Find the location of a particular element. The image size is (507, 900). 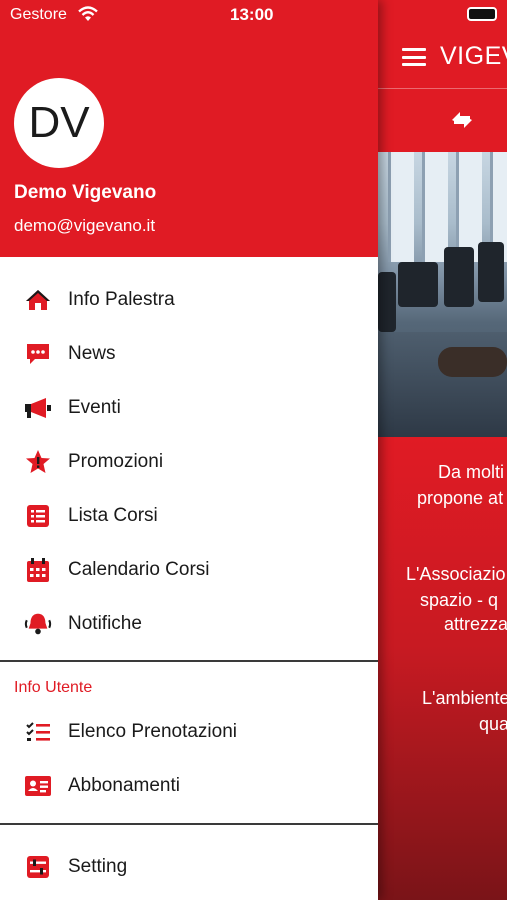

menu-item-calendario-corsi: Calendario Corsi is located at coordinates (189, 570).